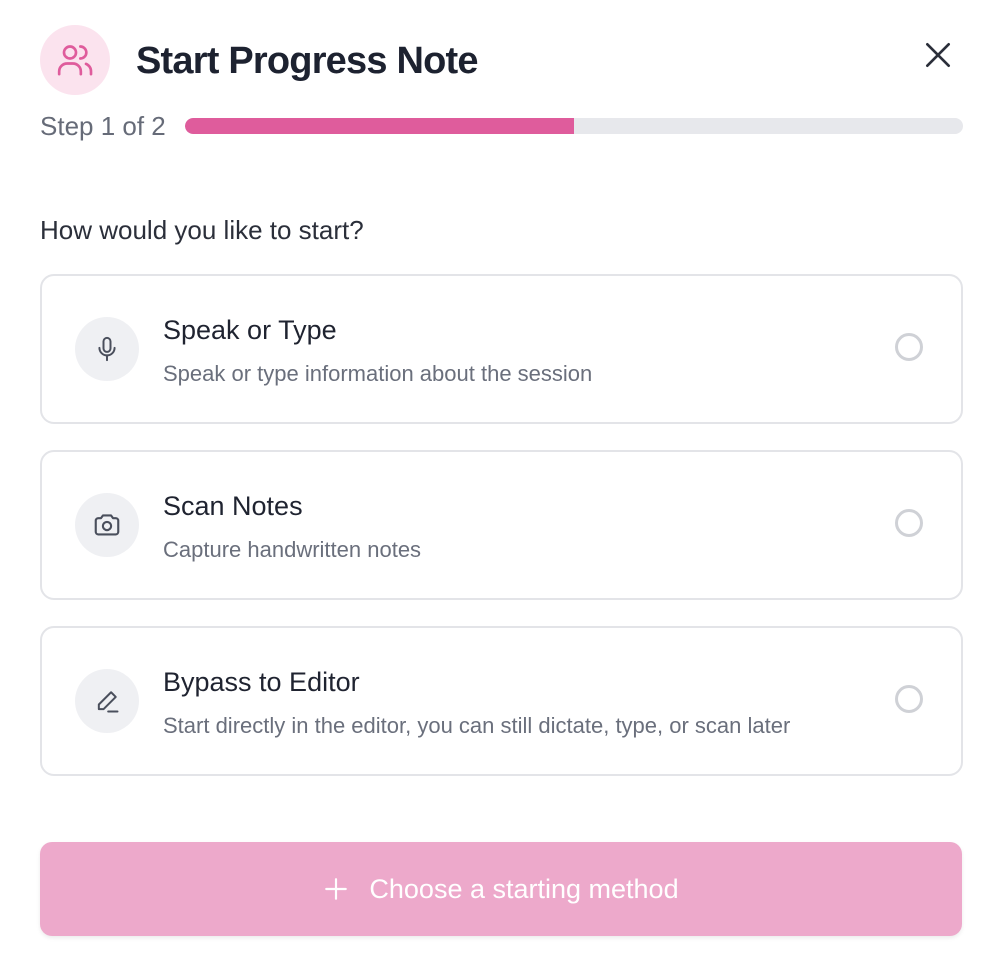 The image size is (994, 962). Describe the element at coordinates (107, 349) in the screenshot. I see `microphone-icon` at that location.